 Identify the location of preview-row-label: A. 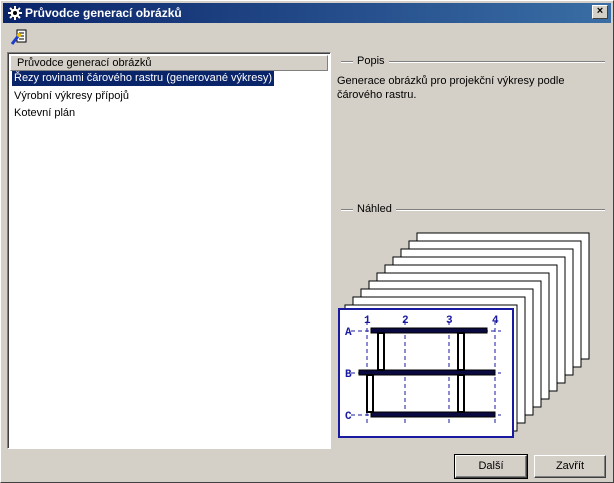
(348, 333).